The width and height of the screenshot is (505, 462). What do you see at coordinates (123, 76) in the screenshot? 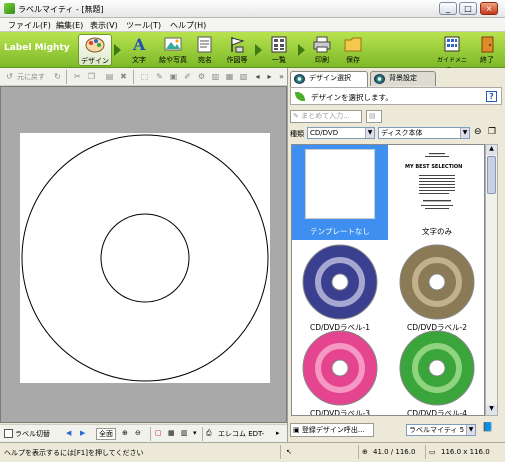
I see `delete-icon: ✖` at bounding box center [123, 76].